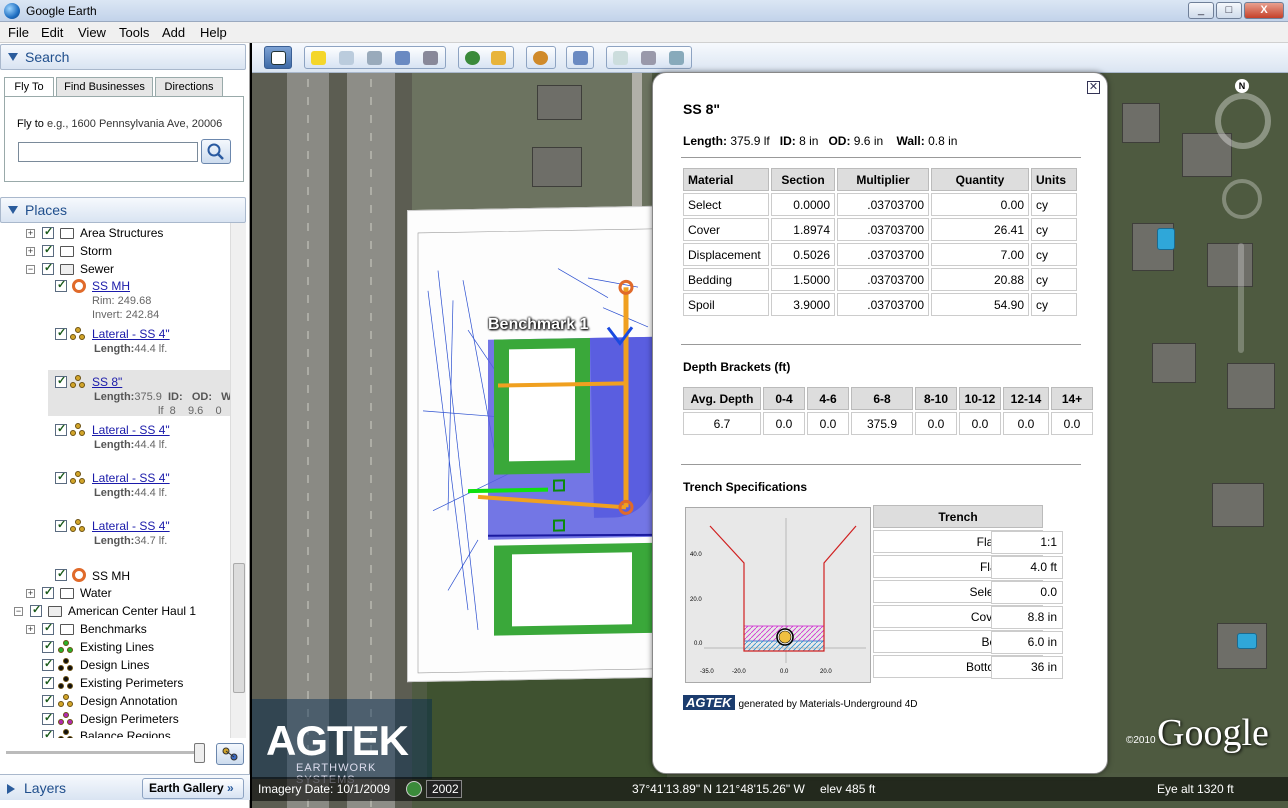  What do you see at coordinates (67, 233) in the screenshot?
I see `folder-icon` at bounding box center [67, 233].